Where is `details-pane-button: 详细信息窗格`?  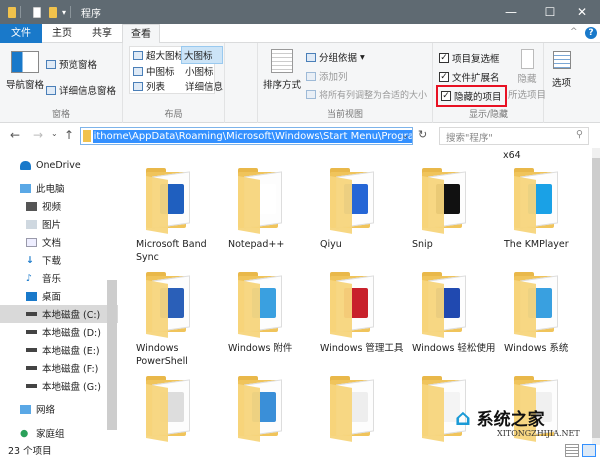 details-pane-button: 详细信息窗格 is located at coordinates (81, 90).